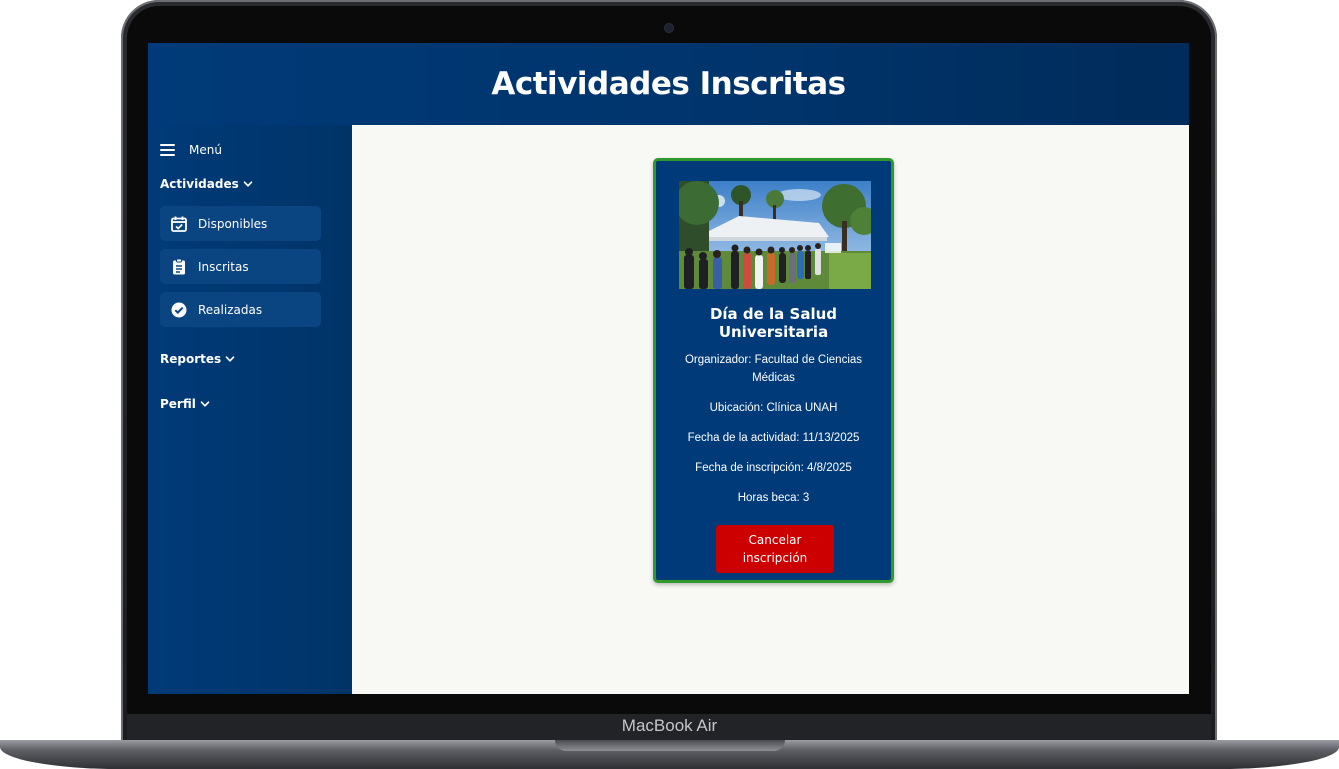 The image size is (1339, 769). I want to click on menu-toggle: Menú, so click(191, 150).